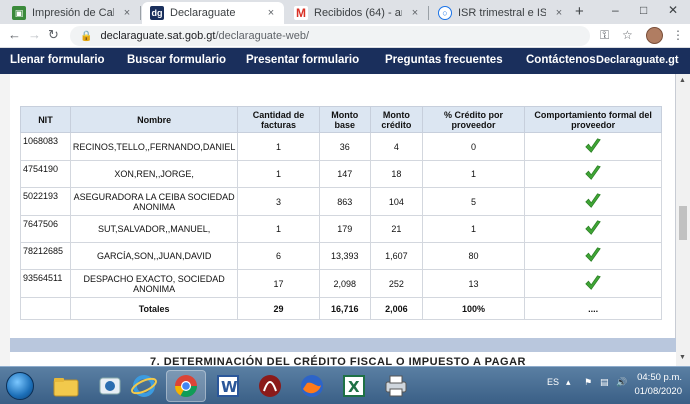 Image resolution: width=690 pixels, height=404 pixels. Describe the element at coordinates (186, 386) in the screenshot. I see `chrome-icon` at that location.